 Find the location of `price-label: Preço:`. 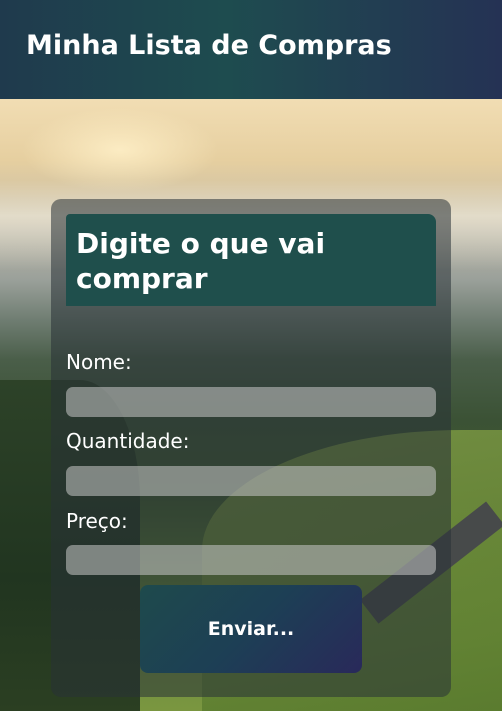

price-label: Preço: is located at coordinates (97, 521).